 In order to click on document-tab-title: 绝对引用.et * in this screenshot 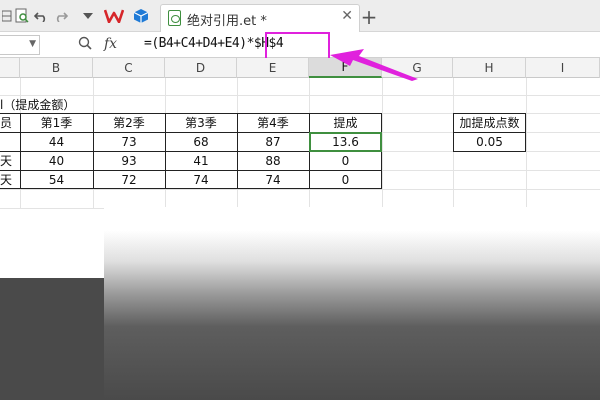, I will do `click(227, 21)`.